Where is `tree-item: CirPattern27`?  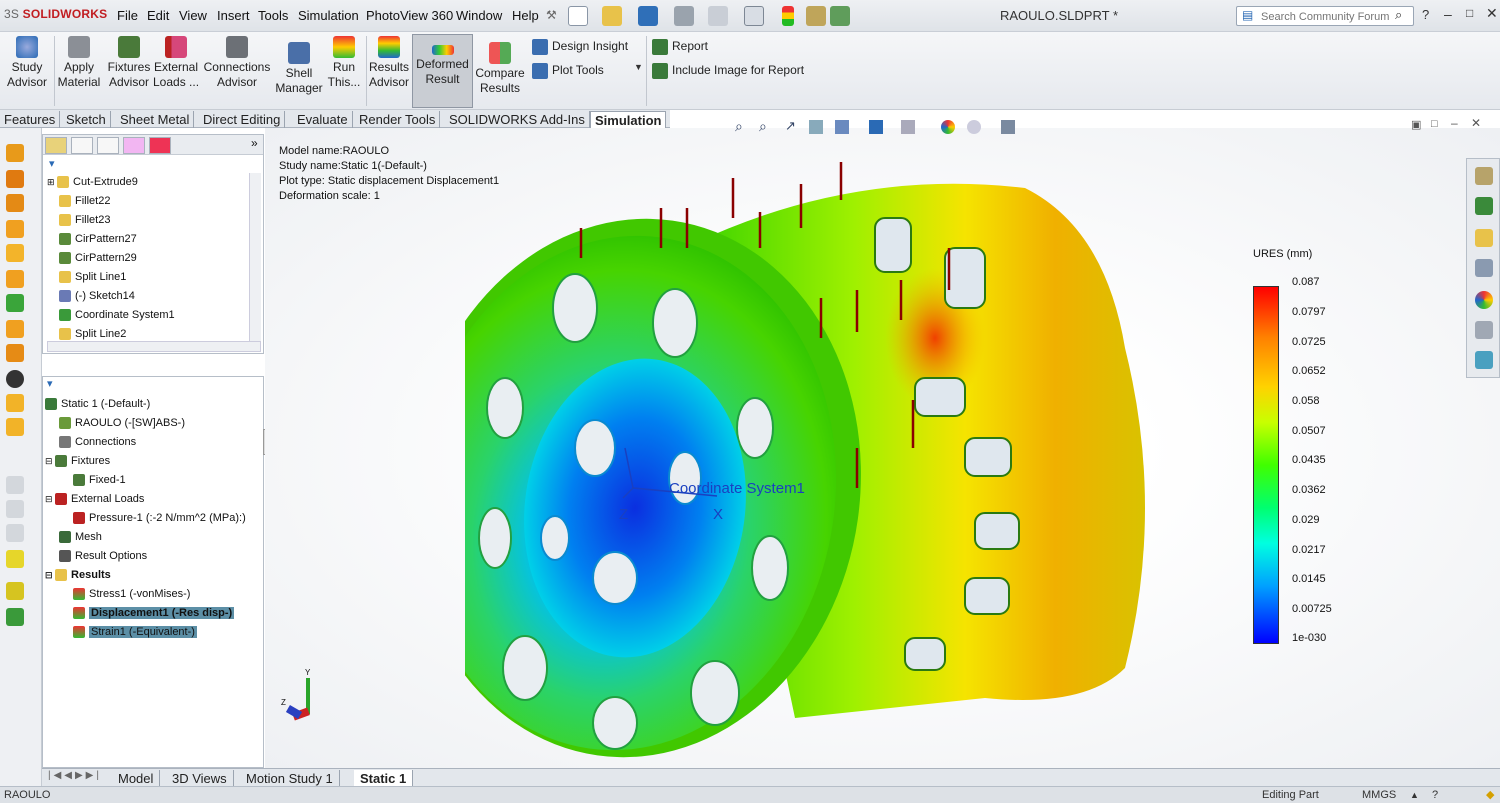 tree-item: CirPattern27 is located at coordinates (147, 239).